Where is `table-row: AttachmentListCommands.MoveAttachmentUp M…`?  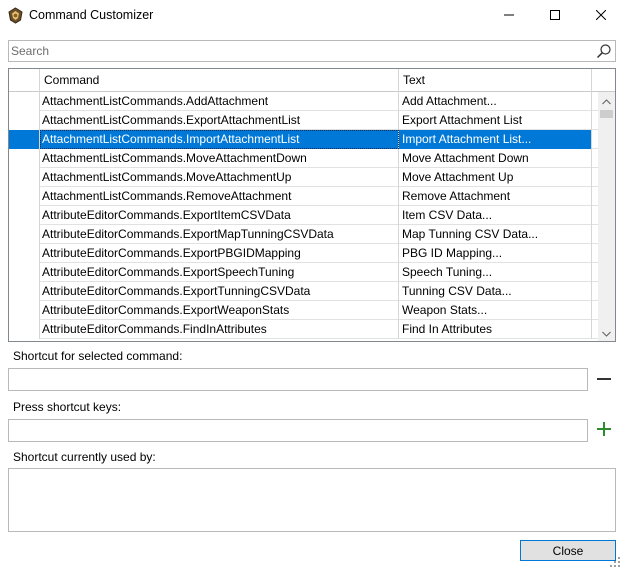
table-row: AttachmentListCommands.MoveAttachmentUp M… is located at coordinates (303, 177).